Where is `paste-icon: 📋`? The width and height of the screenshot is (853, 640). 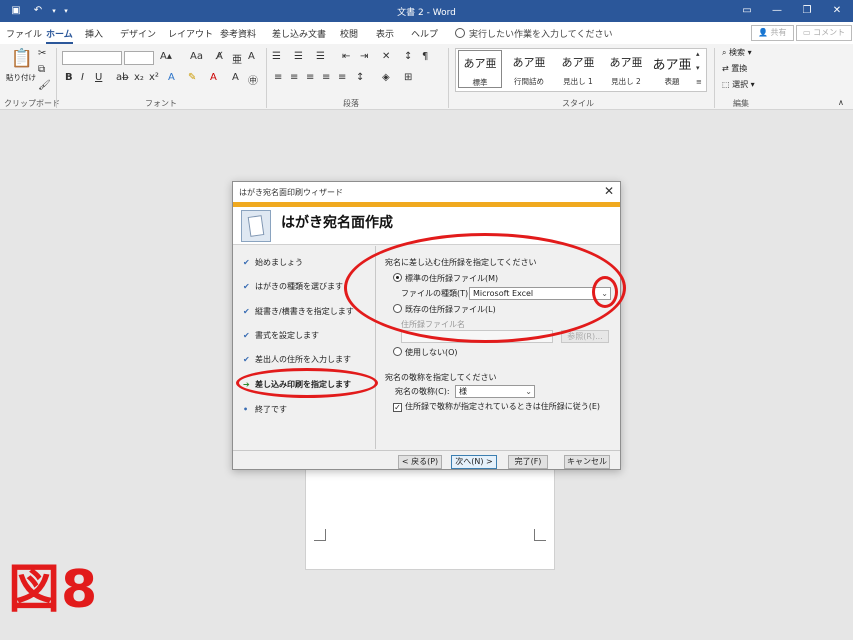 paste-icon: 📋 is located at coordinates (22, 60).